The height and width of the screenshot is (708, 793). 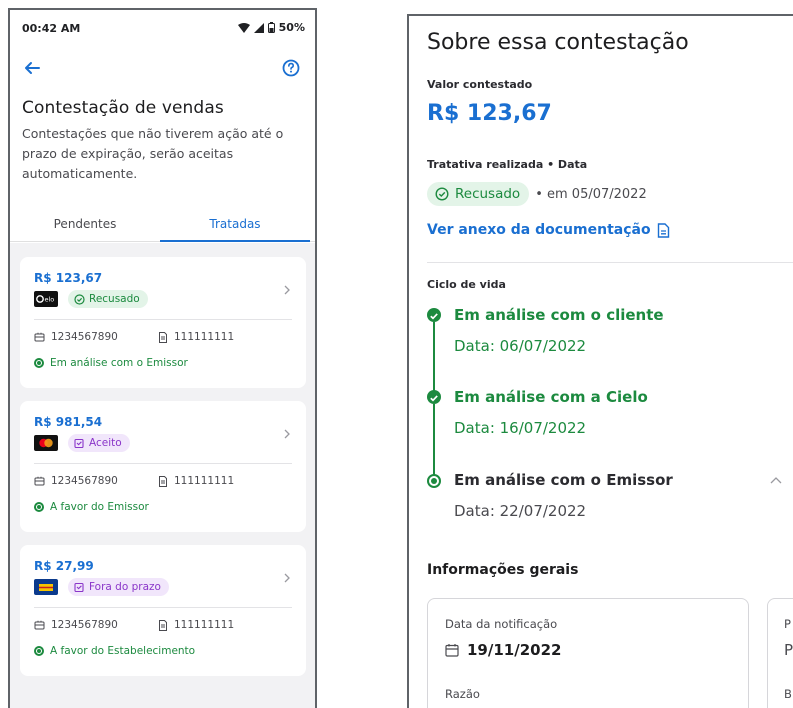 I want to click on dispute-status: Em análise com o Emissor, so click(x=111, y=363).